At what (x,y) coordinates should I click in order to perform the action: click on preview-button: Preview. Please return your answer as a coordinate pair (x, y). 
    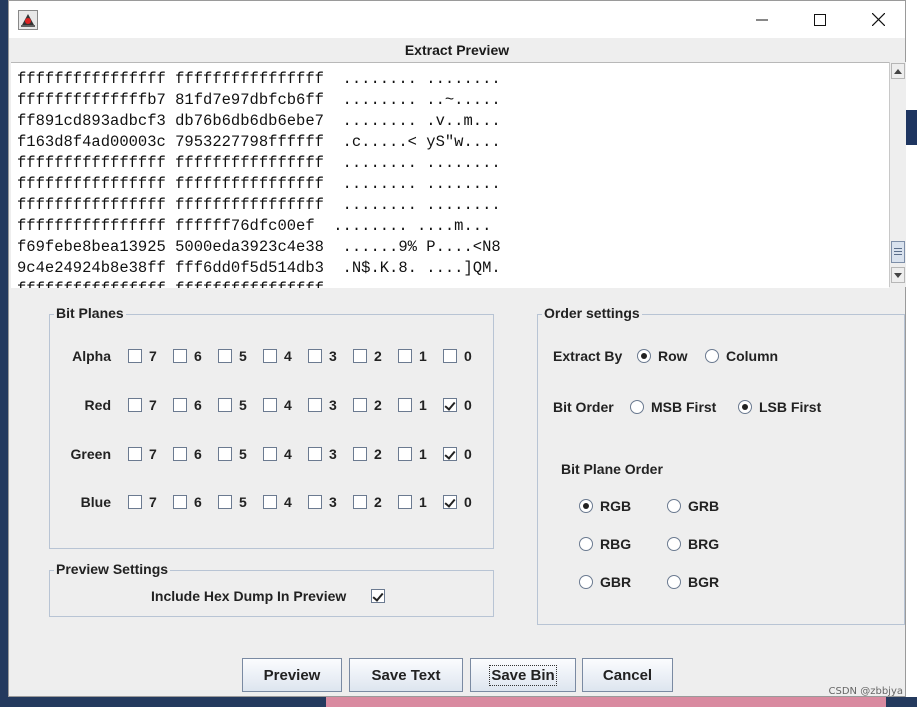
    Looking at the image, I should click on (292, 675).